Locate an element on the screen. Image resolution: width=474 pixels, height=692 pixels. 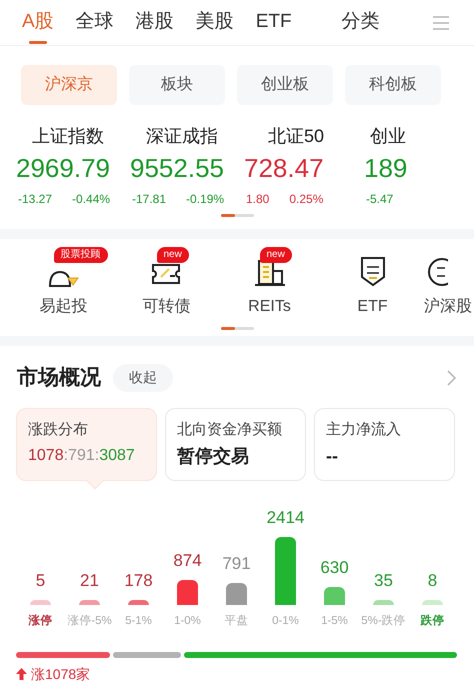
collapse-button: 收起 is located at coordinates (143, 378).